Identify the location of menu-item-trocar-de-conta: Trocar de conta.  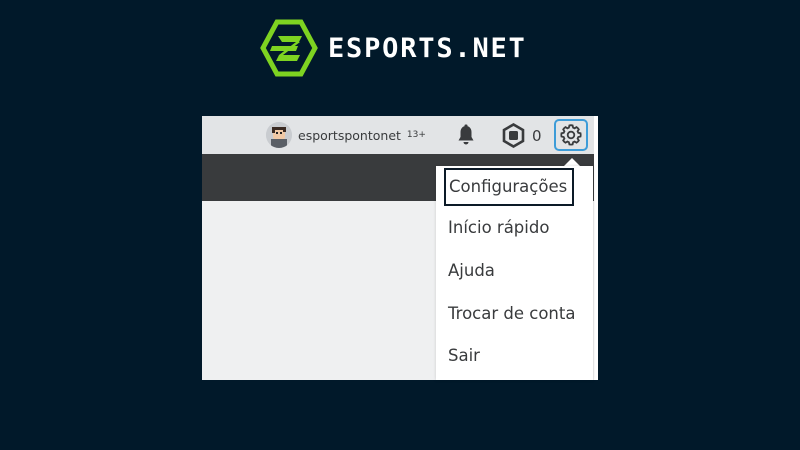
(511, 314).